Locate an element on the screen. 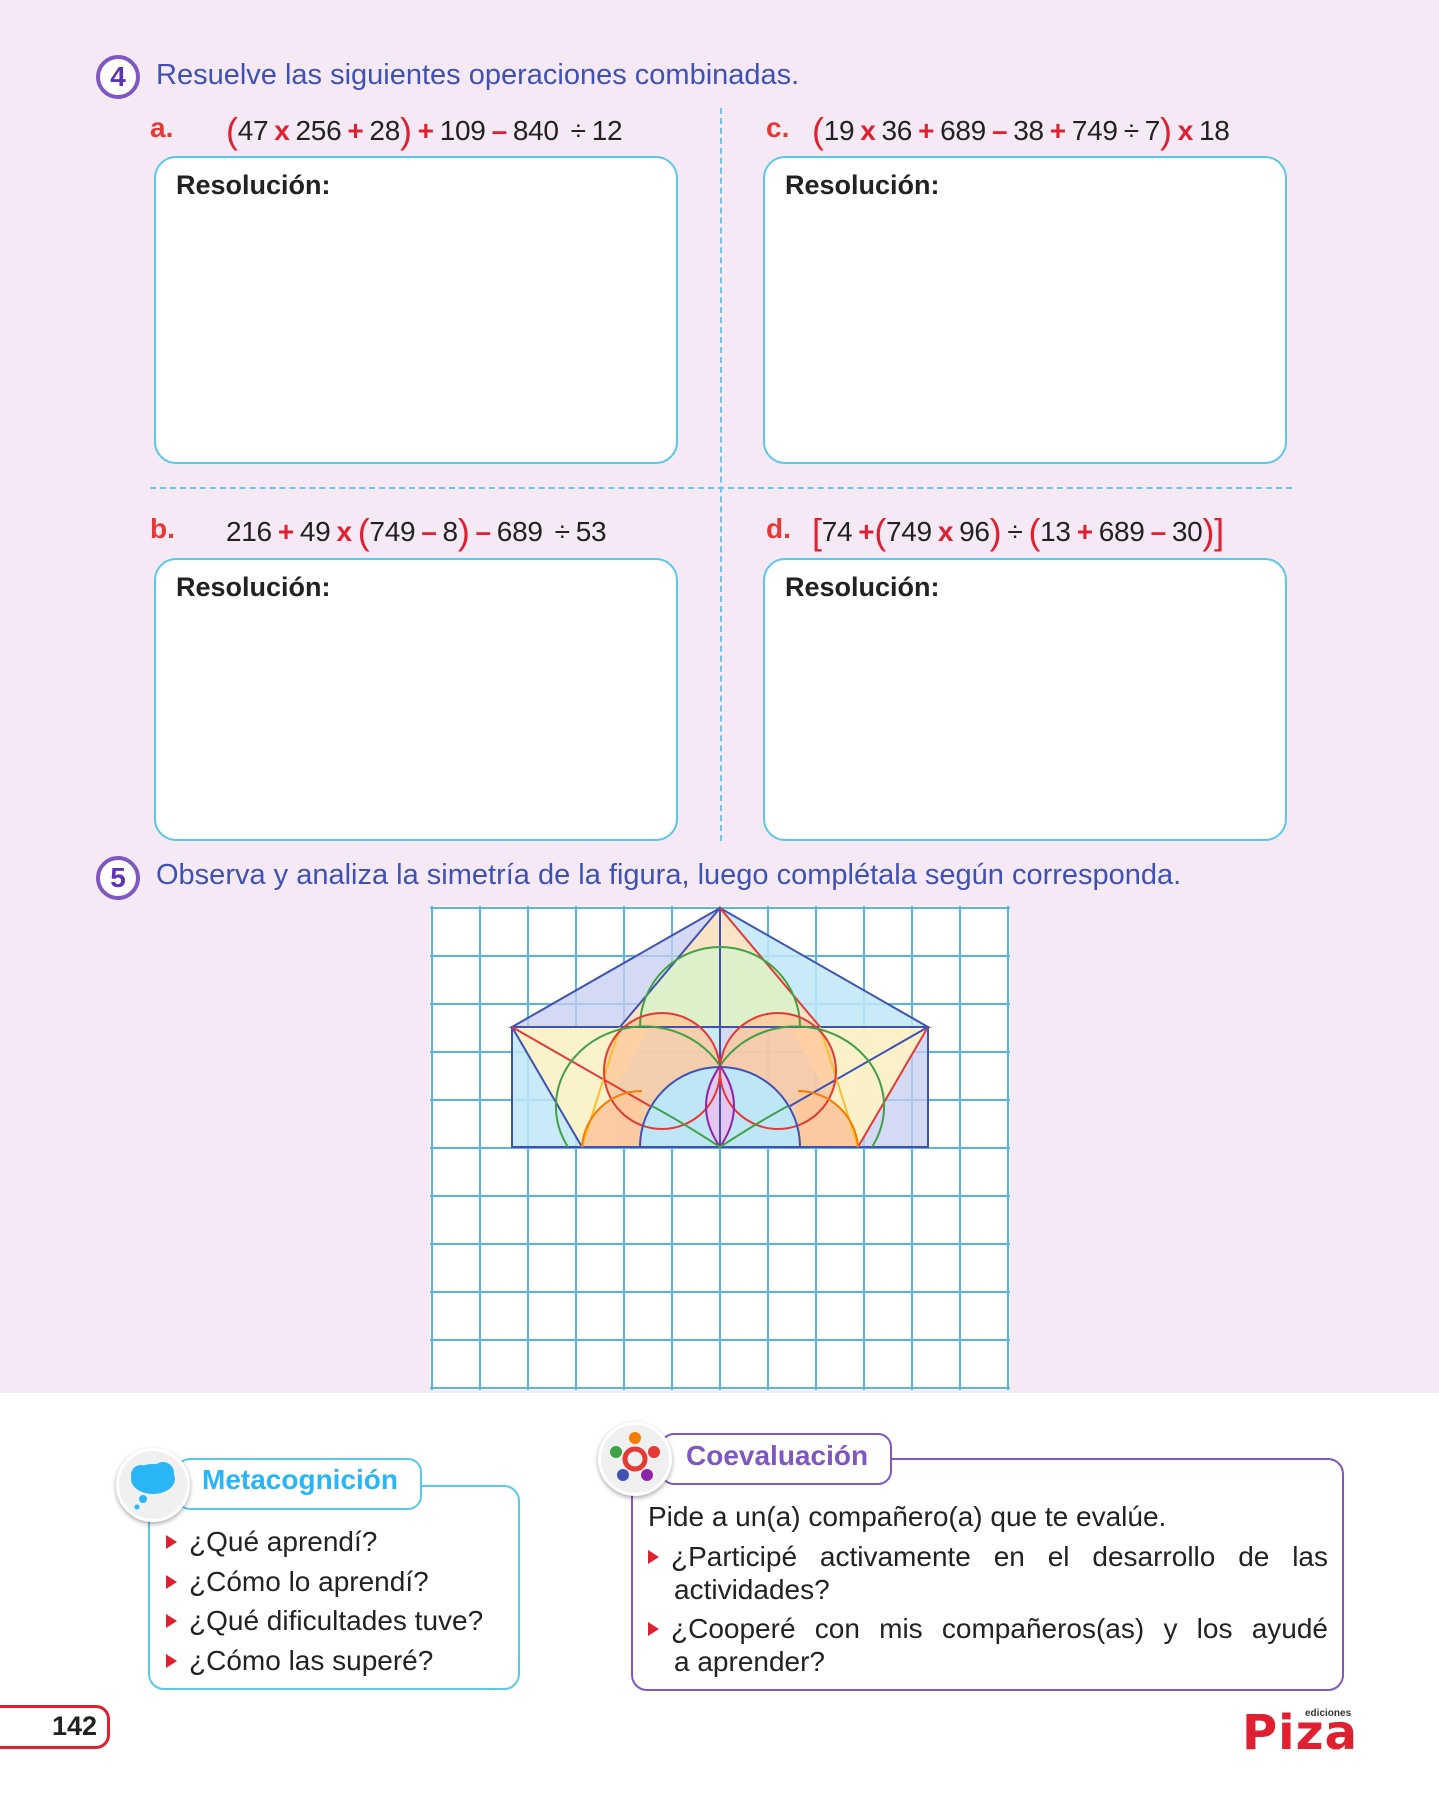 This screenshot has width=1439, height=1800. item-c-expression: (19 x 36 +689–38 +749 ÷ 7) x 18 is located at coordinates (1021, 130).